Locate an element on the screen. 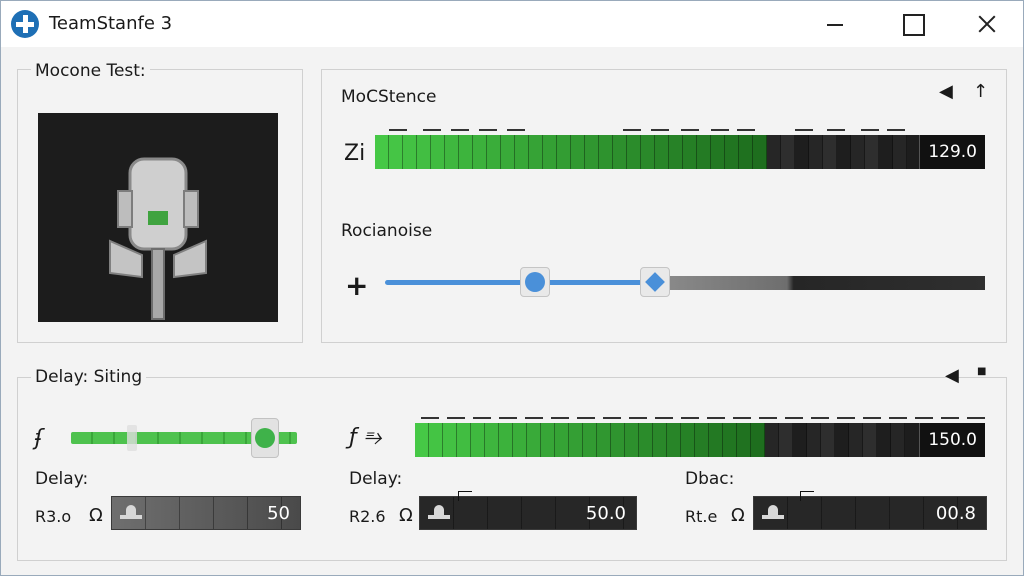  title-bar: TeamStanfe 3 is located at coordinates (512, 24).